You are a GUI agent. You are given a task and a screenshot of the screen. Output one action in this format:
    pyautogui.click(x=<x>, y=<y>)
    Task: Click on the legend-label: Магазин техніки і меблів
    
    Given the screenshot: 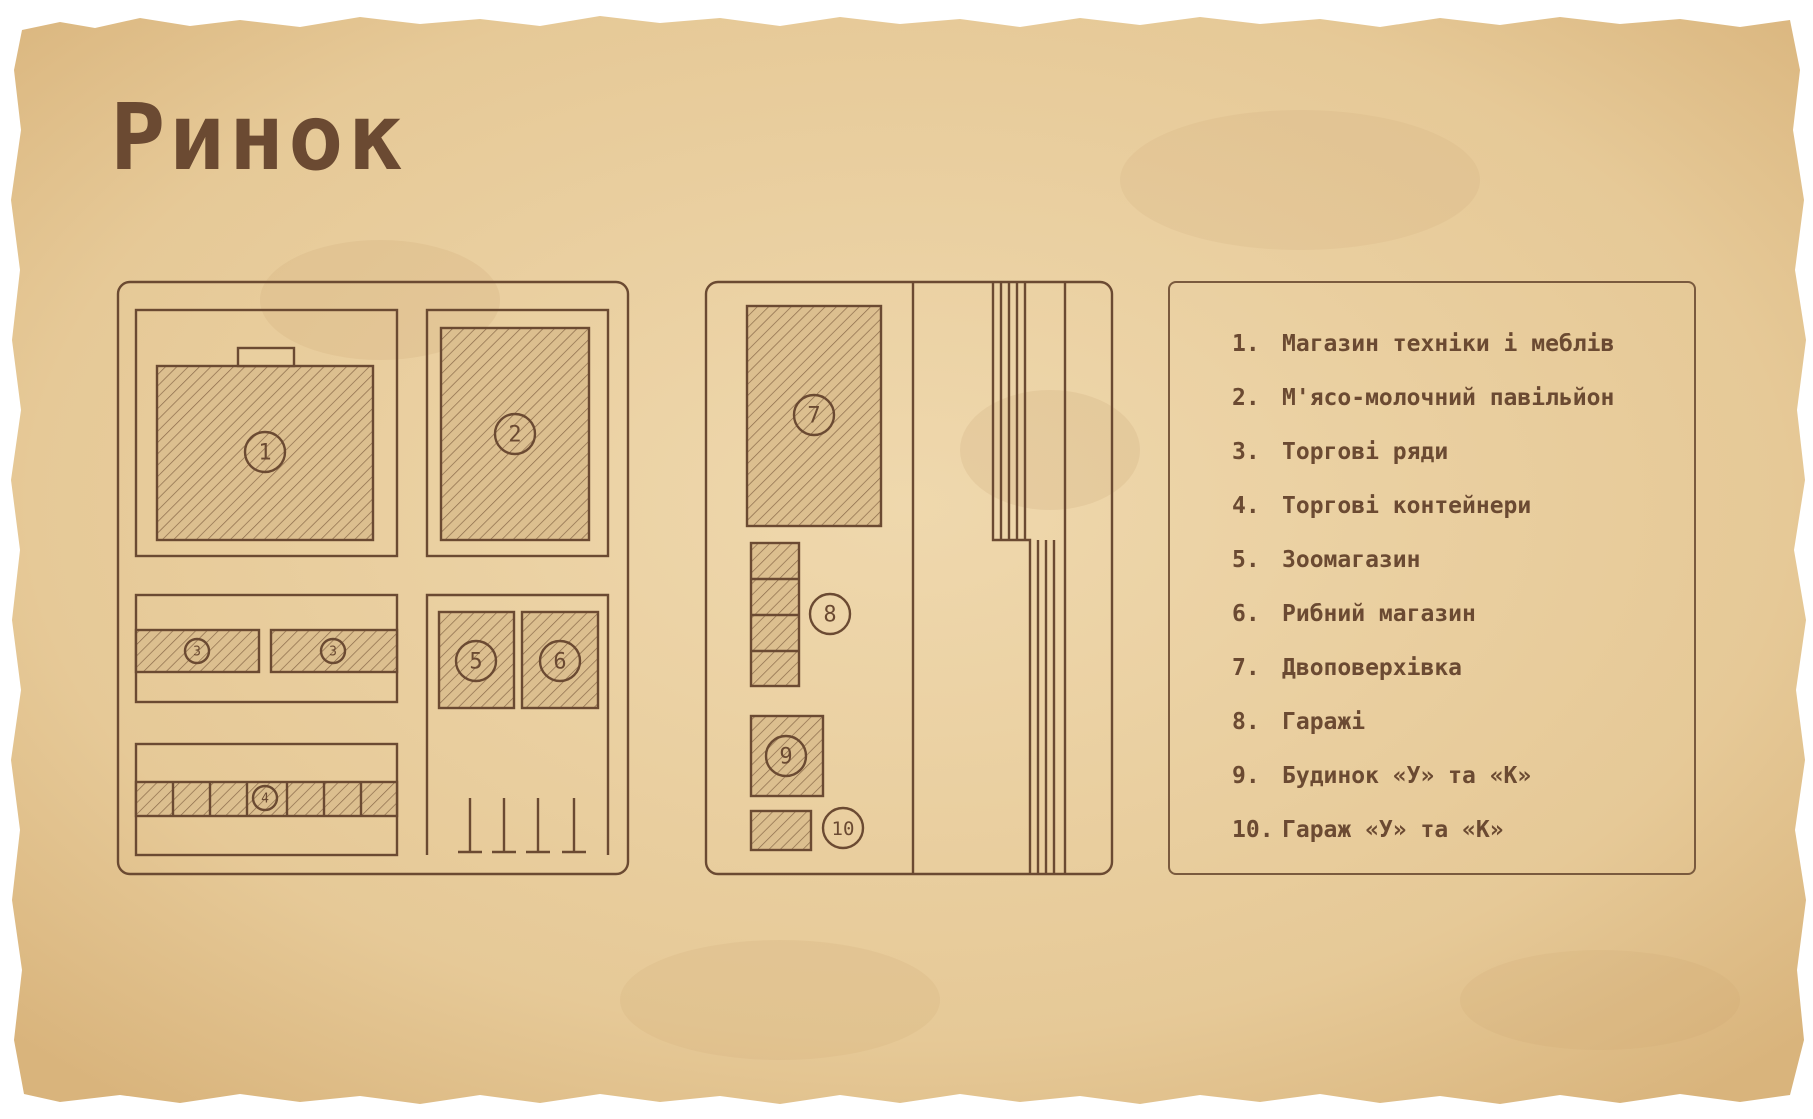 What is the action you would take?
    pyautogui.click(x=1448, y=344)
    